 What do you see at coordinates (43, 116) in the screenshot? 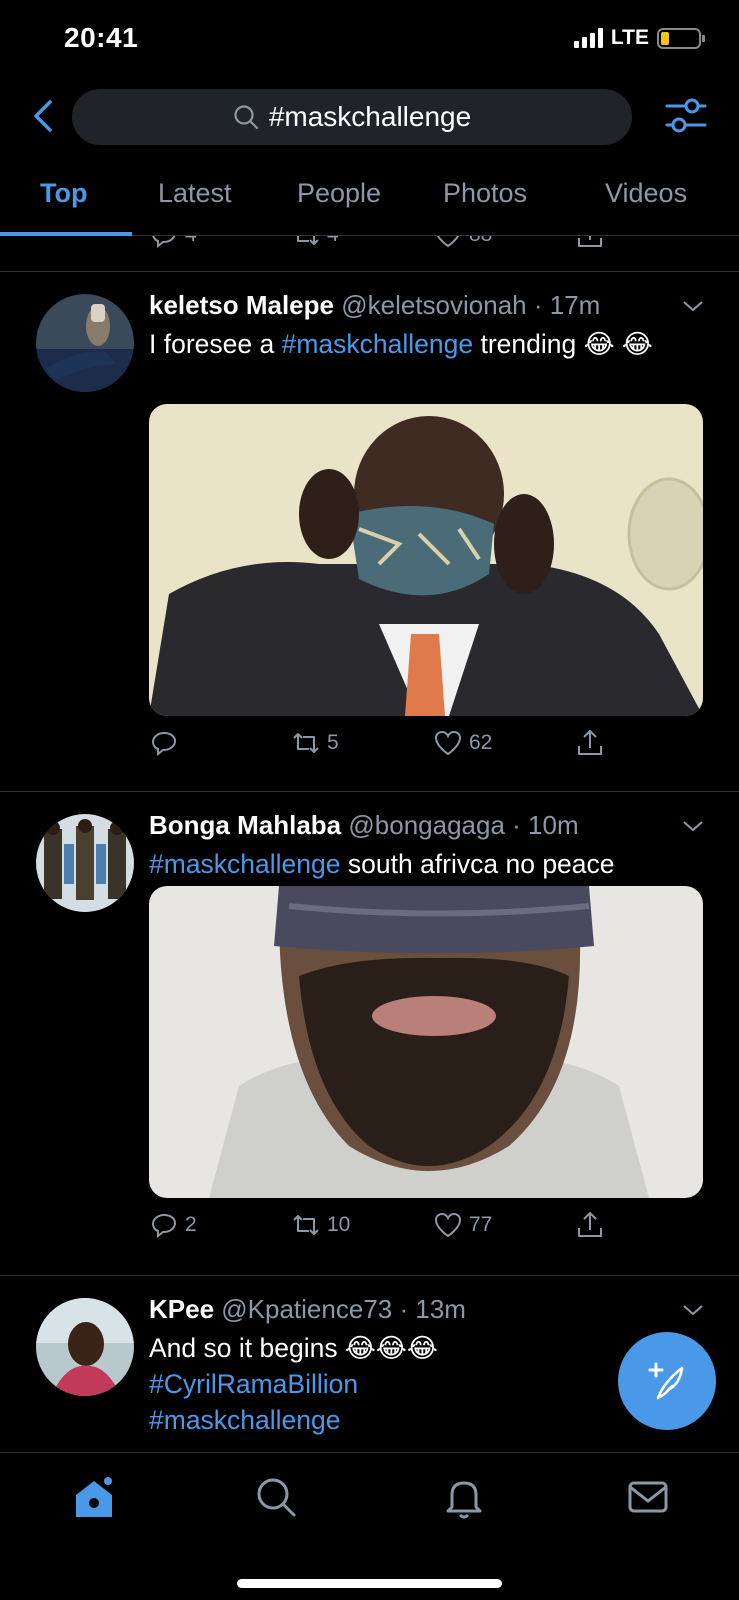
I see `back-arrow-icon` at bounding box center [43, 116].